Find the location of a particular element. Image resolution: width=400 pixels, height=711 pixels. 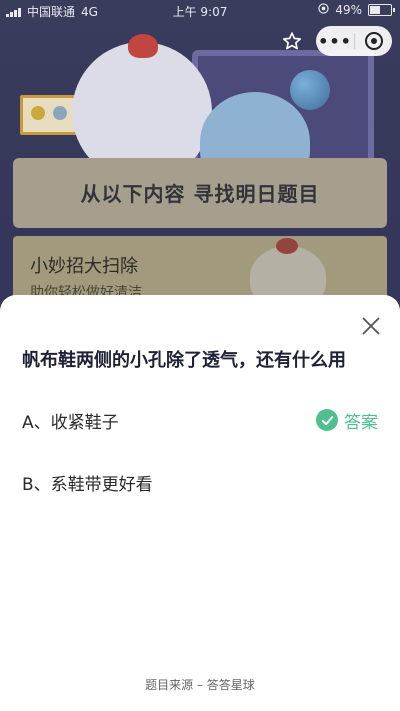

answer-badge: 答案 is located at coordinates (347, 420).